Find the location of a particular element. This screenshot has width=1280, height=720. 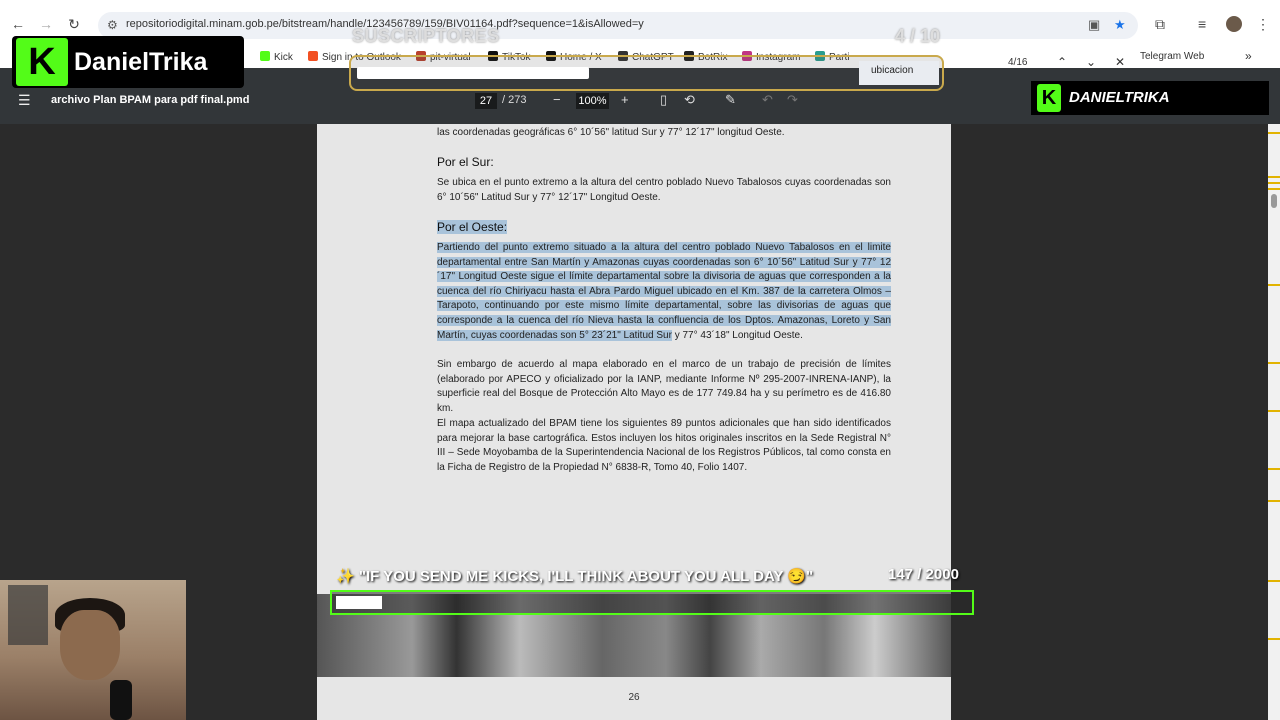

bookmark-label: Kick is located at coordinates (283, 57).